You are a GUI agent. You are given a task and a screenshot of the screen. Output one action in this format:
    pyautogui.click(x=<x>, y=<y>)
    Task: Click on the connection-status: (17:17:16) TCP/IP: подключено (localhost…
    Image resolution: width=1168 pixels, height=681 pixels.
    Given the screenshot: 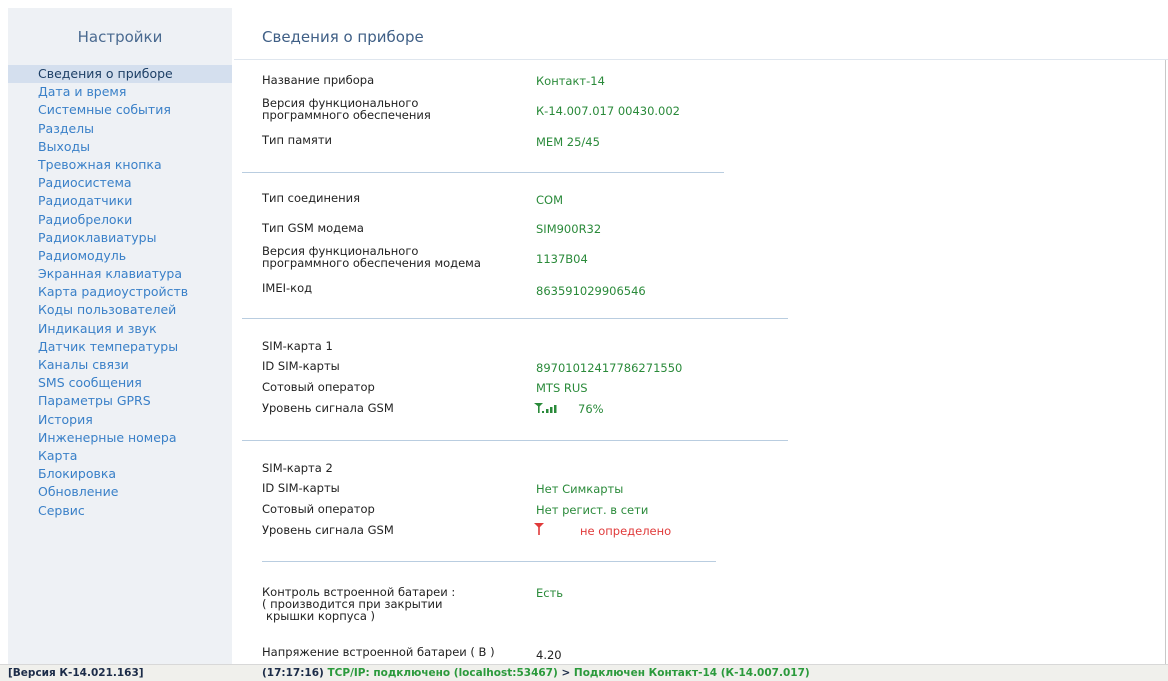 What is the action you would take?
    pyautogui.click(x=536, y=673)
    